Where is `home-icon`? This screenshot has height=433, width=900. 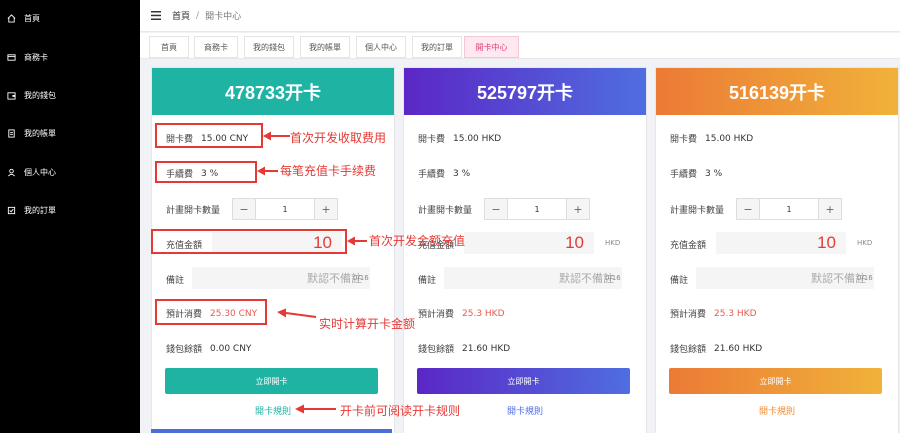 home-icon is located at coordinates (11, 18).